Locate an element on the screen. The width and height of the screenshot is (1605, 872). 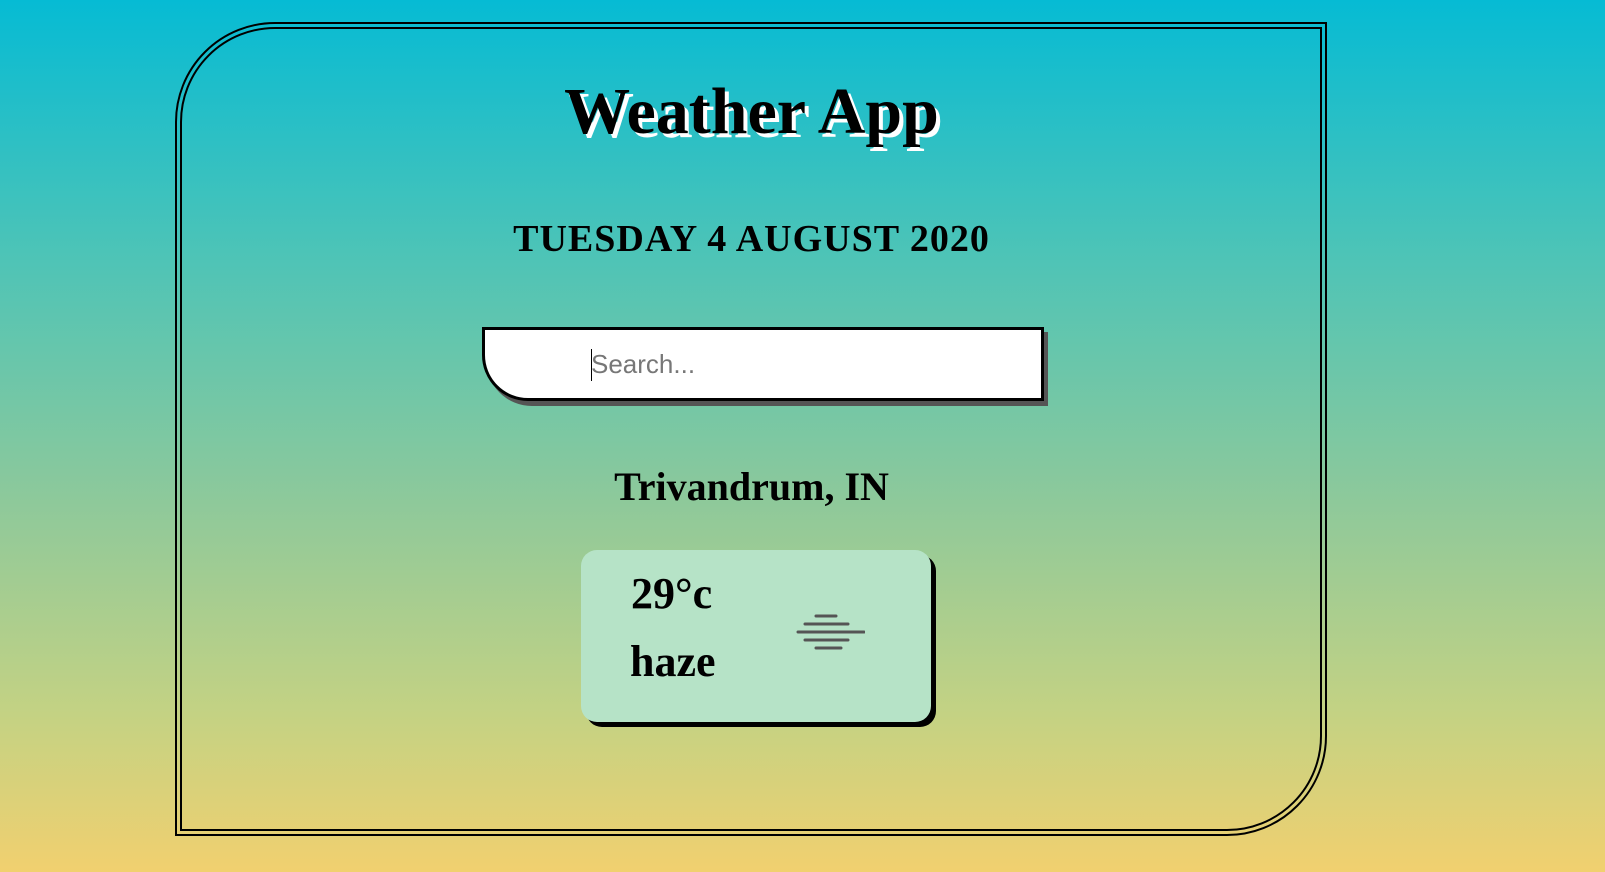
date-display: TUESDAY 4 AUGUST 2020 is located at coordinates (751, 239).